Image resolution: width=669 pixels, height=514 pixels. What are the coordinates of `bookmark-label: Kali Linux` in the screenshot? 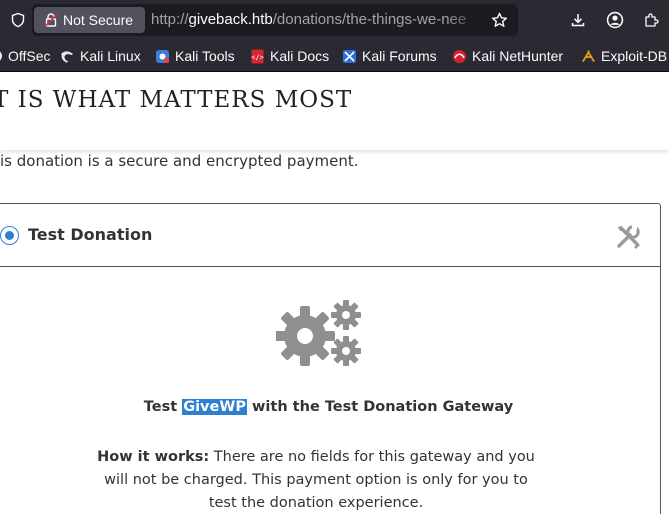 It's located at (110, 56).